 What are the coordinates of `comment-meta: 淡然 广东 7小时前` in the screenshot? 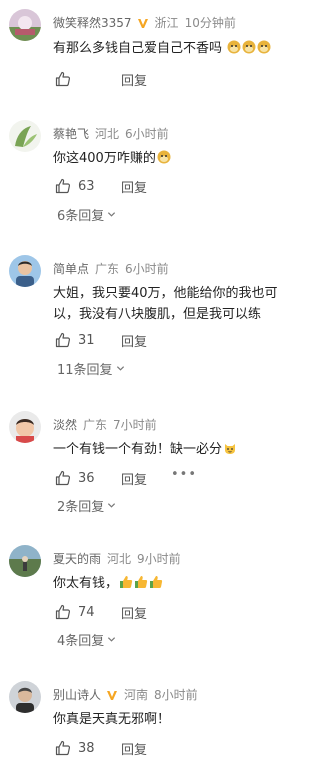 It's located at (105, 424).